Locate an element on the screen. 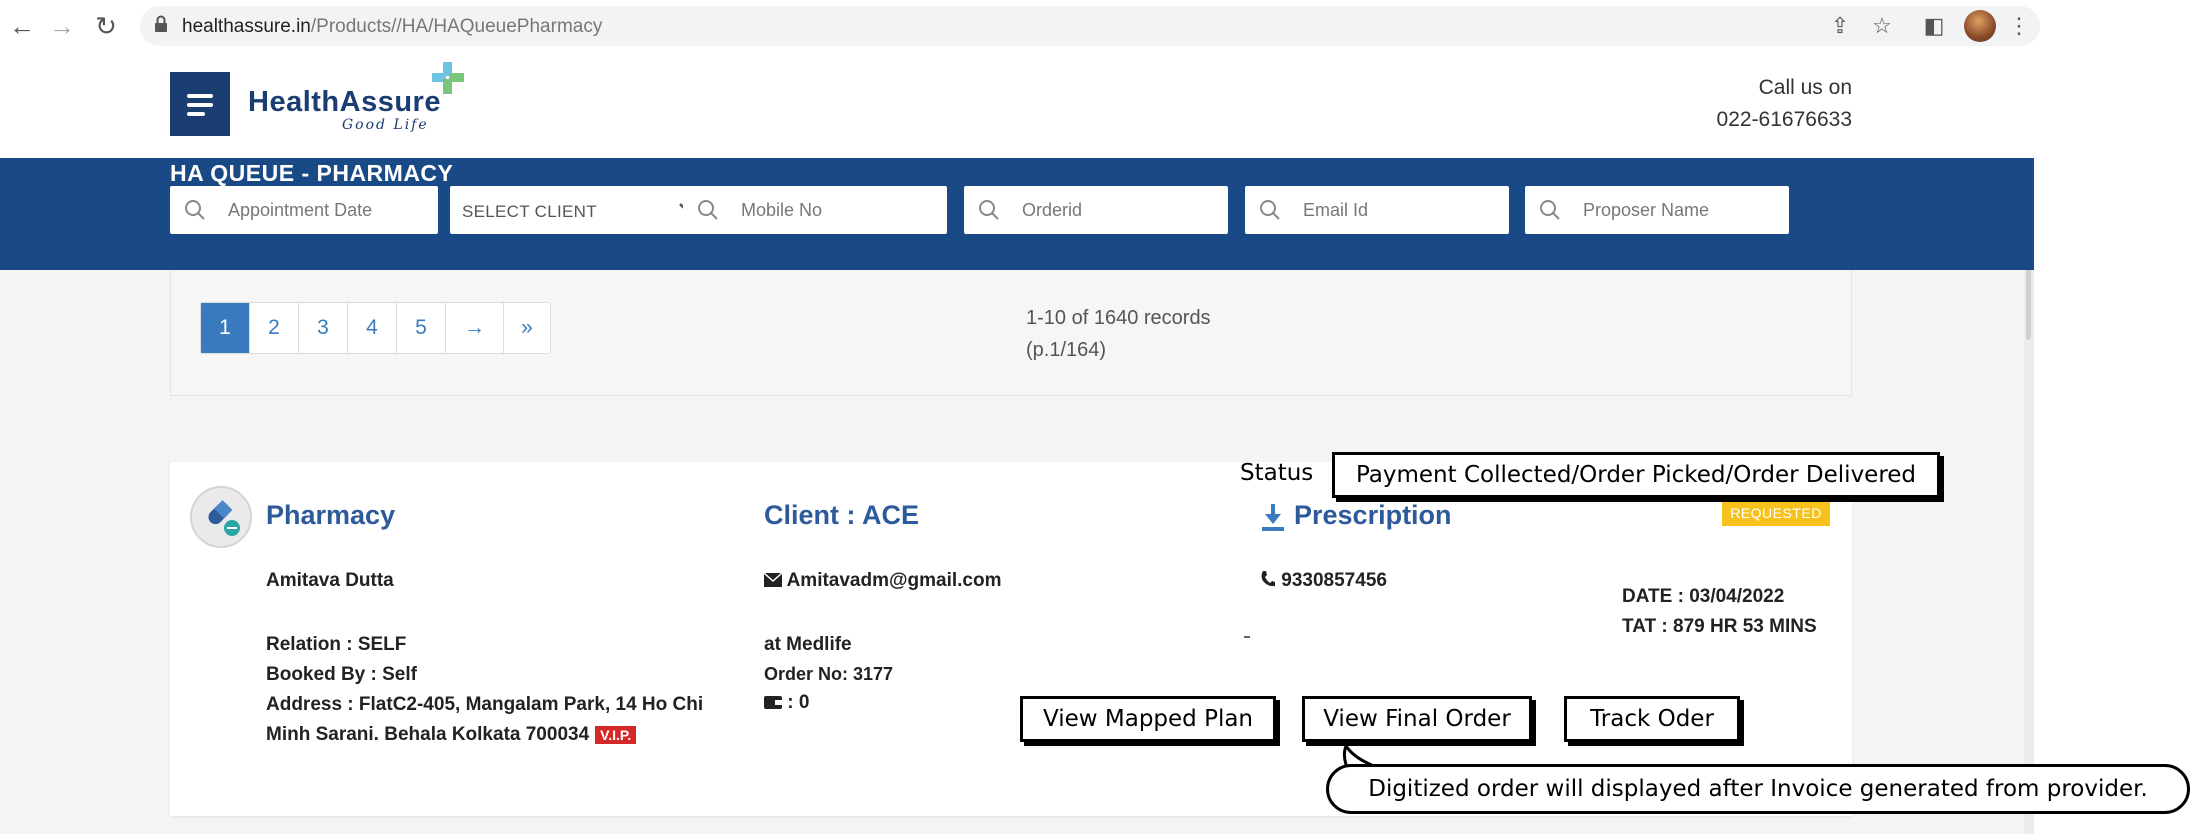 This screenshot has height=834, width=2194. record-date: DATE : 03/04/2022 is located at coordinates (1703, 596).